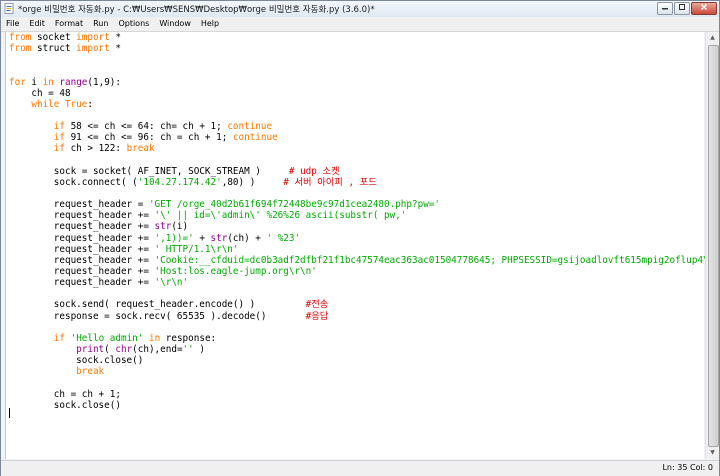 Image resolution: width=720 pixels, height=476 pixels. What do you see at coordinates (364, 93) in the screenshot?
I see `code-line: ch = 48` at bounding box center [364, 93].